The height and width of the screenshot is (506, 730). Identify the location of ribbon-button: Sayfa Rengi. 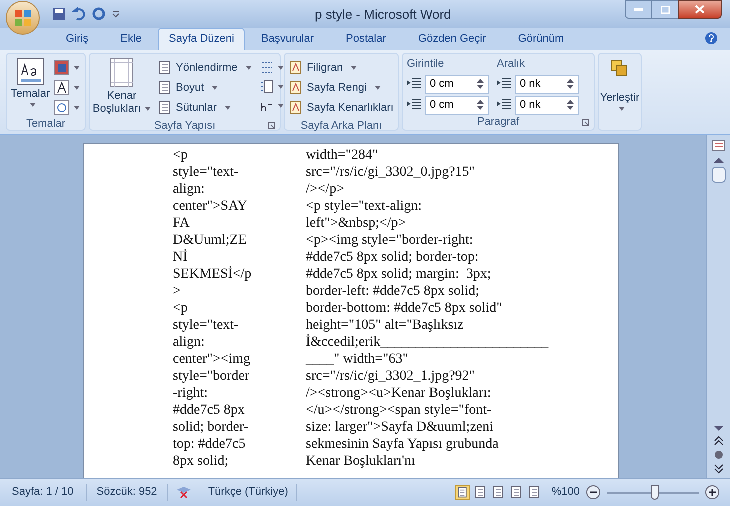
(341, 88).